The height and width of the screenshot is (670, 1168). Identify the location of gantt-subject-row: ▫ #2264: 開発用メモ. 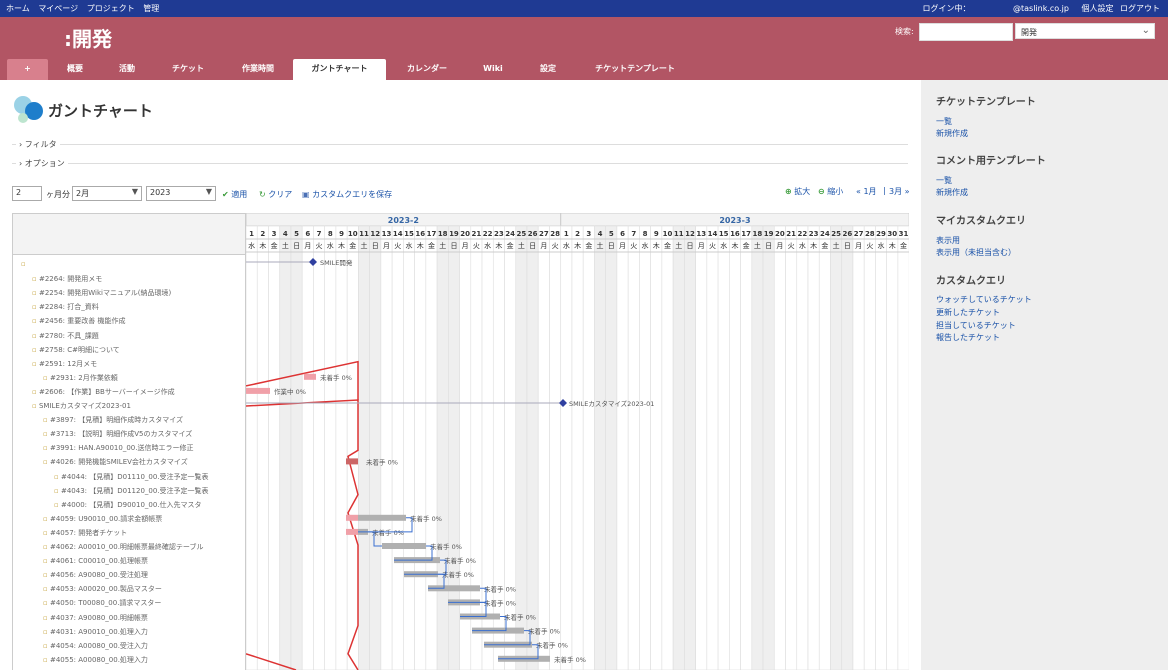
(67, 279).